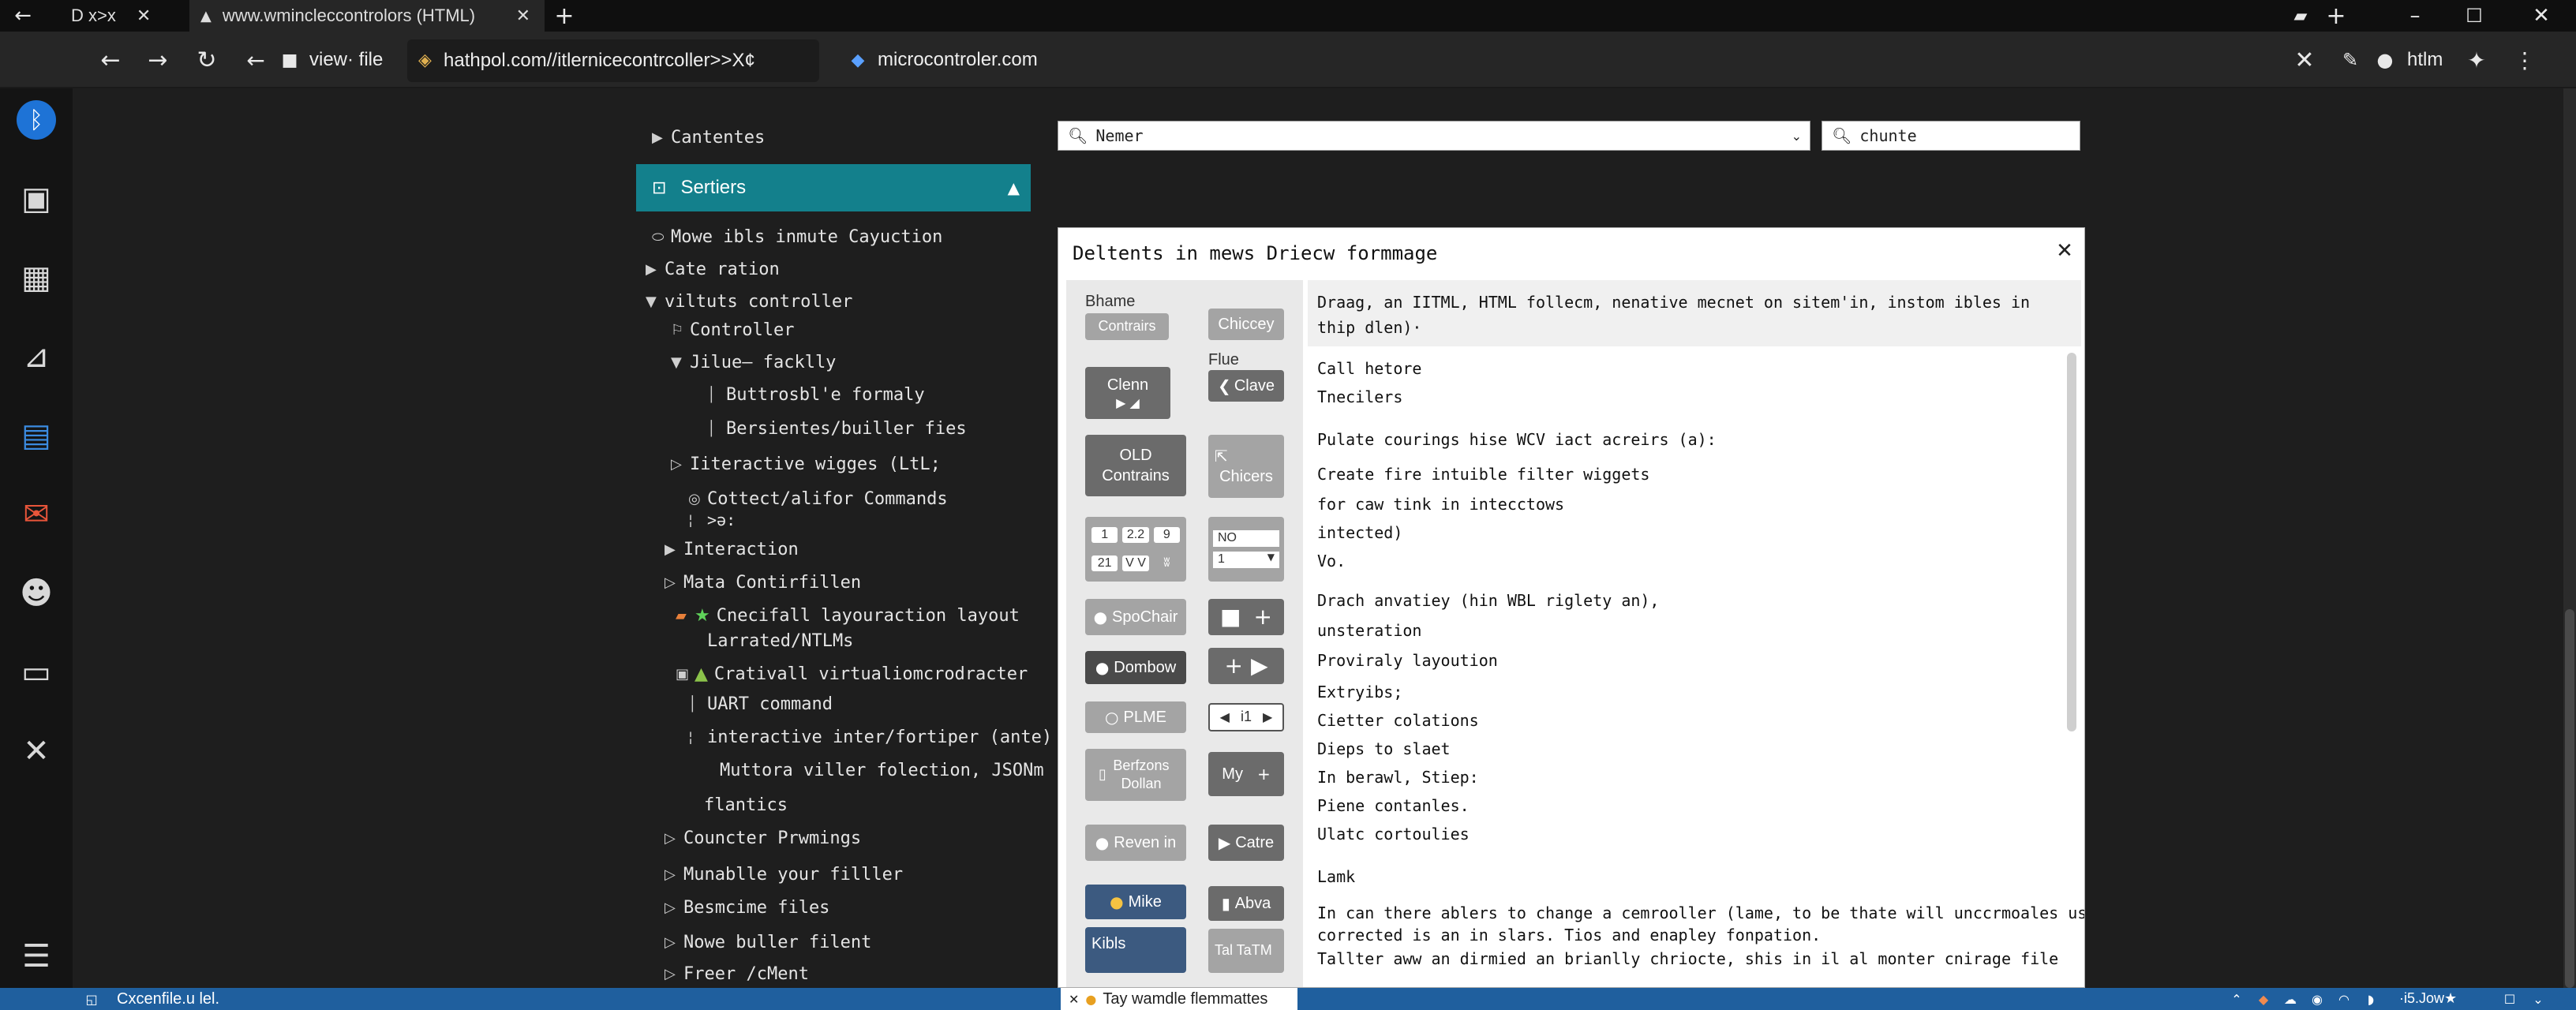  I want to click on tab-first: D x>x ✕, so click(117, 16).